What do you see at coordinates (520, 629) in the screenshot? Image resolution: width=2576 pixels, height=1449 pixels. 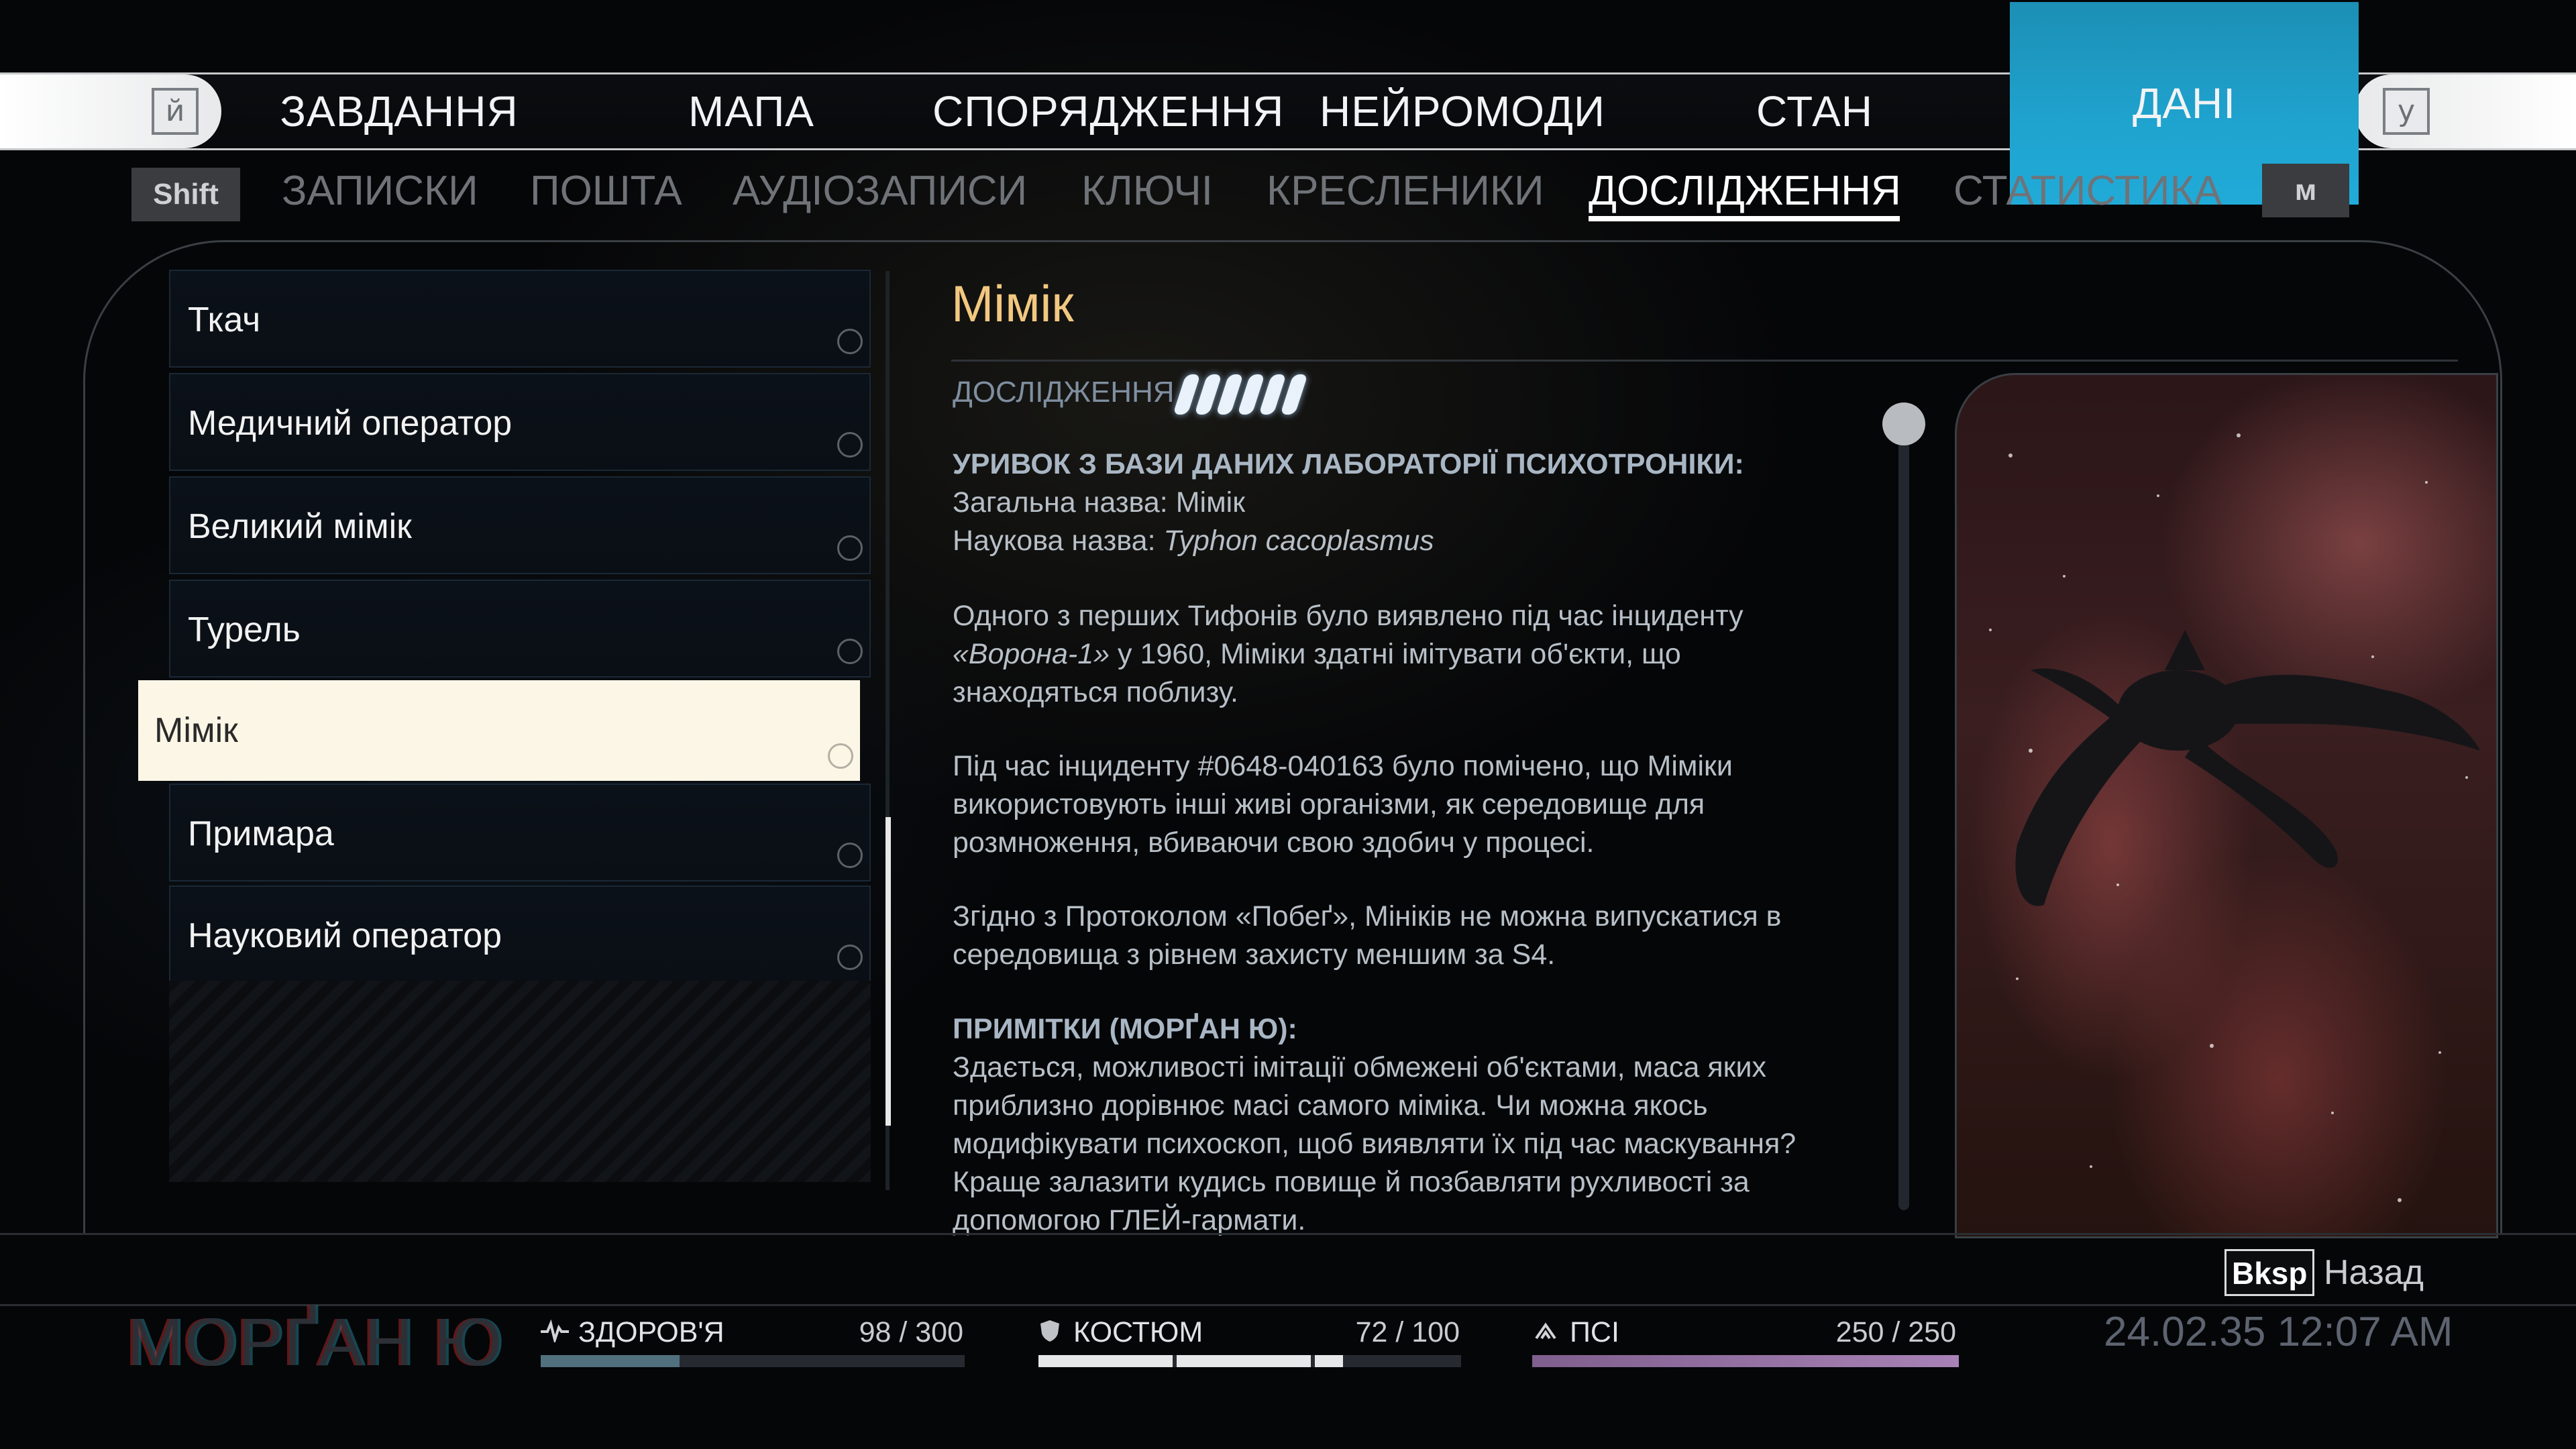 I see `list-item-turret: Турель` at bounding box center [520, 629].